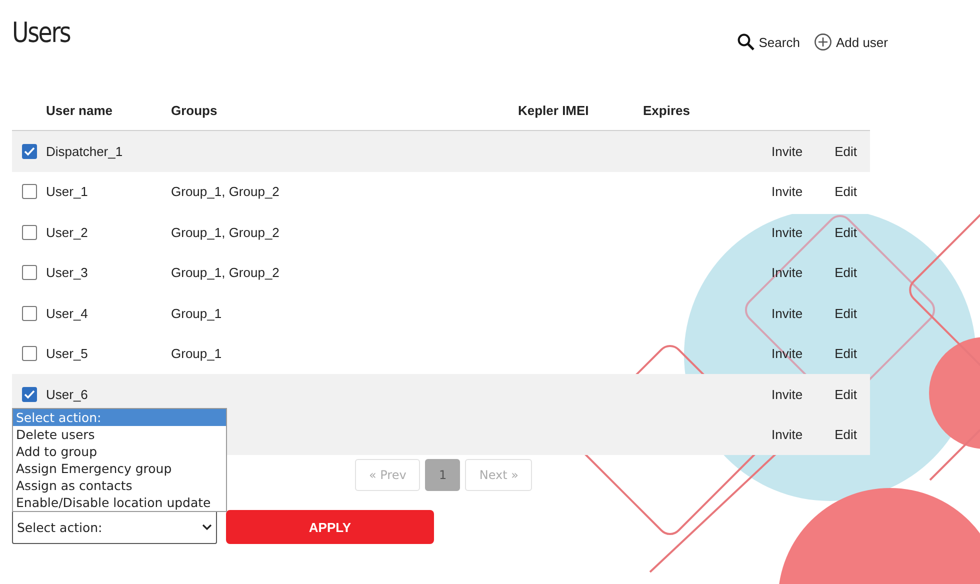 The image size is (980, 584). Describe the element at coordinates (119, 502) in the screenshot. I see `menu-option: Enable/Disable location update` at that location.